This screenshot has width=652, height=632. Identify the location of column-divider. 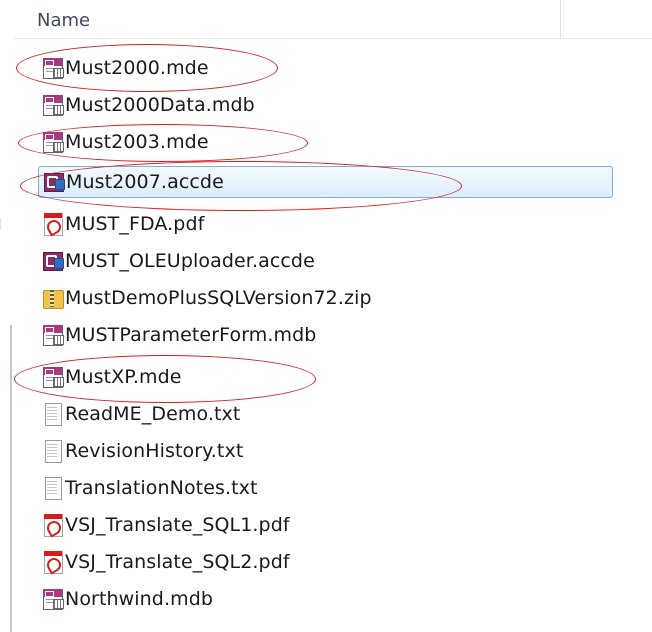
(563, 19).